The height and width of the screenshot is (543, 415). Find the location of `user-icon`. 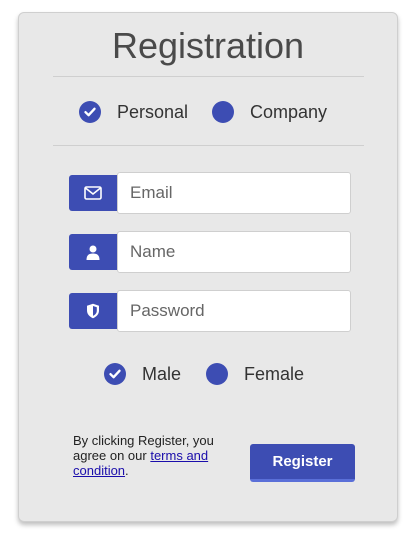

user-icon is located at coordinates (93, 252).